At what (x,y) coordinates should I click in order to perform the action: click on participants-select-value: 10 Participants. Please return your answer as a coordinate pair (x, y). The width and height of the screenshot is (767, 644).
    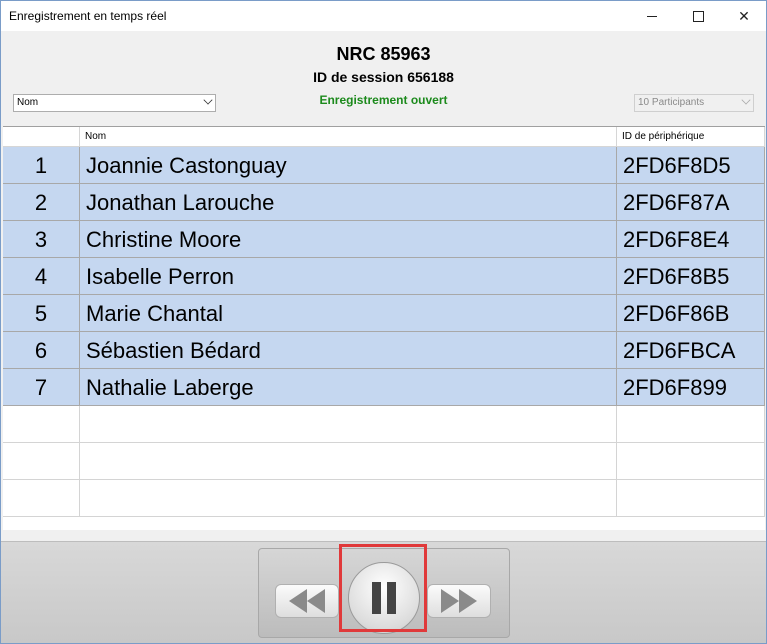
    Looking at the image, I should click on (671, 102).